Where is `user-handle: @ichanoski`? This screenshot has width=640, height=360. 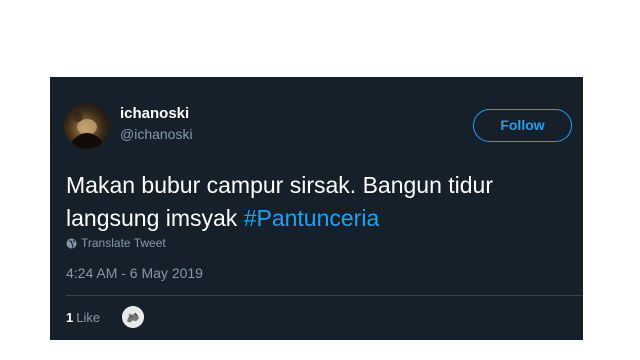
user-handle: @ichanoski is located at coordinates (156, 134).